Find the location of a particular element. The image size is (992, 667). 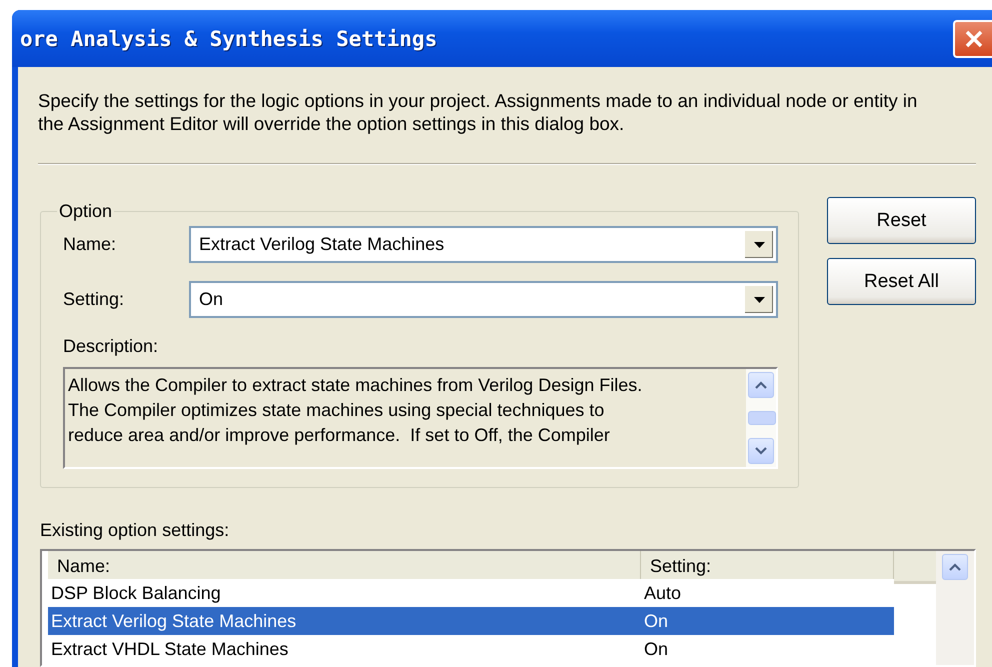

existing-settings-label: Existing option settings: is located at coordinates (135, 530).